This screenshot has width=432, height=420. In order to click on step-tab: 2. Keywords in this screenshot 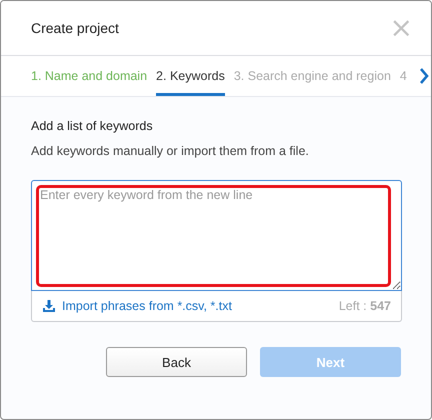, I will do `click(190, 76)`.